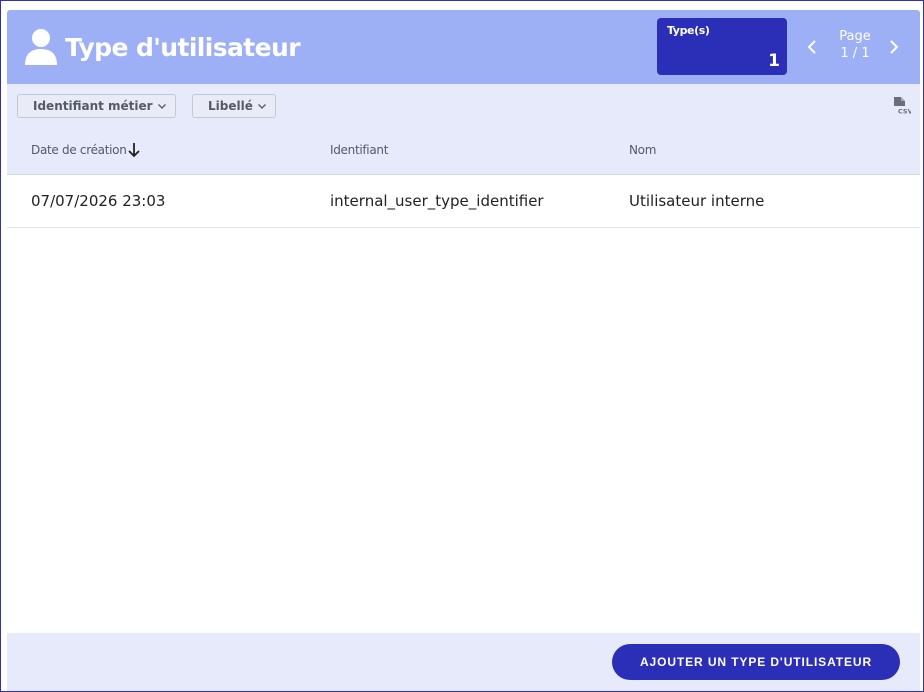 The image size is (924, 692). Describe the element at coordinates (855, 53) in the screenshot. I see `pager-value: 1 / 1` at that location.